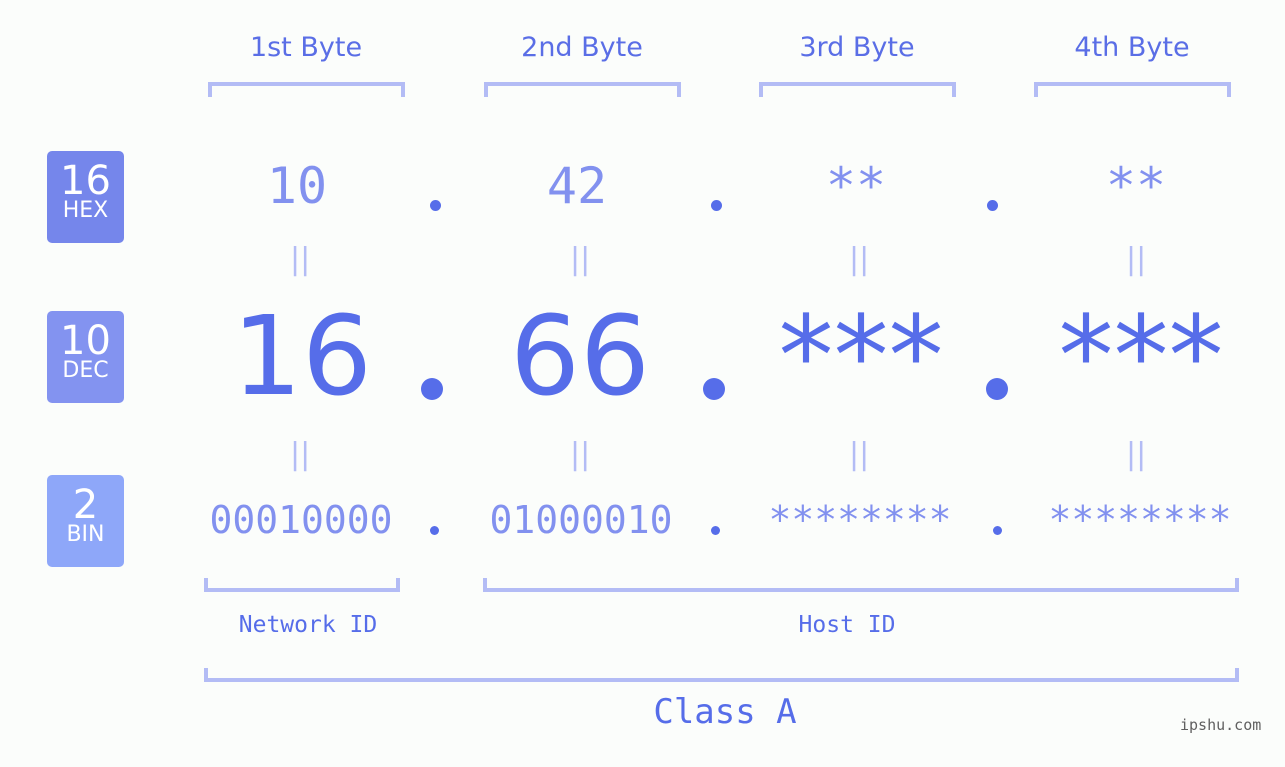 This screenshot has height=767, width=1285. What do you see at coordinates (856, 186) in the screenshot?
I see `hex-byte-3: **` at bounding box center [856, 186].